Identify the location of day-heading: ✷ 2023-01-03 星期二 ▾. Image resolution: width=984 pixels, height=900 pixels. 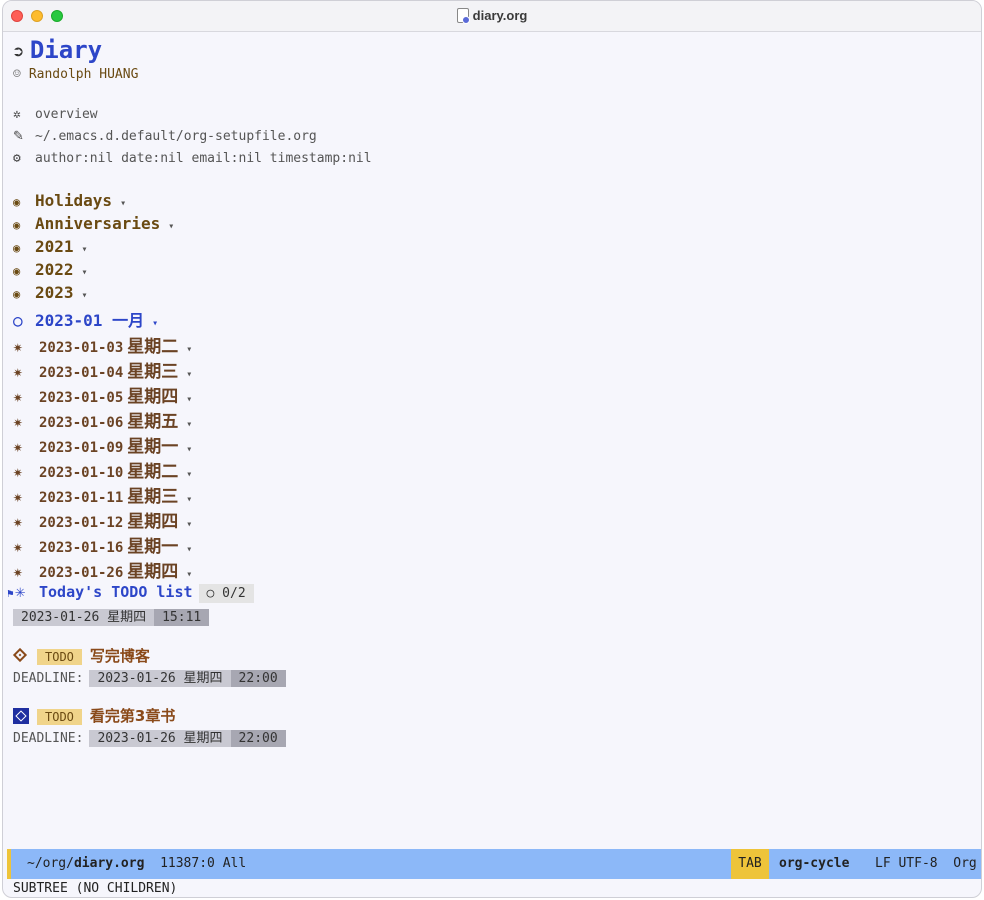
(102, 344).